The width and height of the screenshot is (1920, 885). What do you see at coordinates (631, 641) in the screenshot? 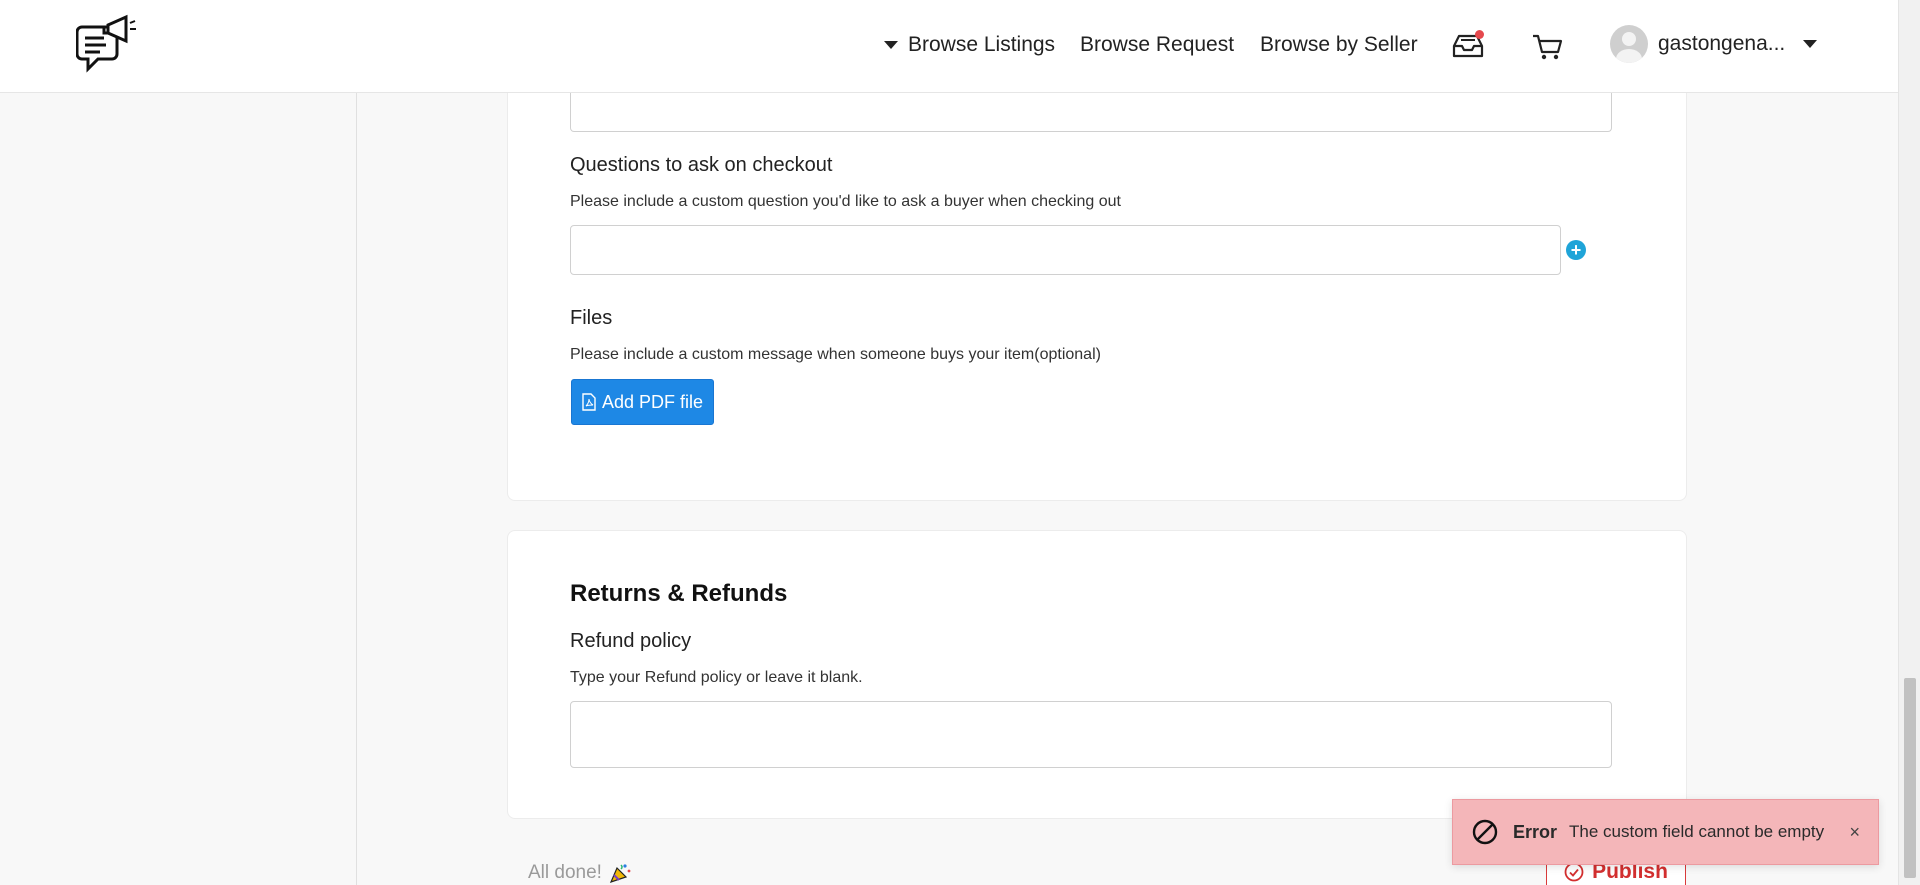
I see `refund-policy-label: Refund policy` at bounding box center [631, 641].